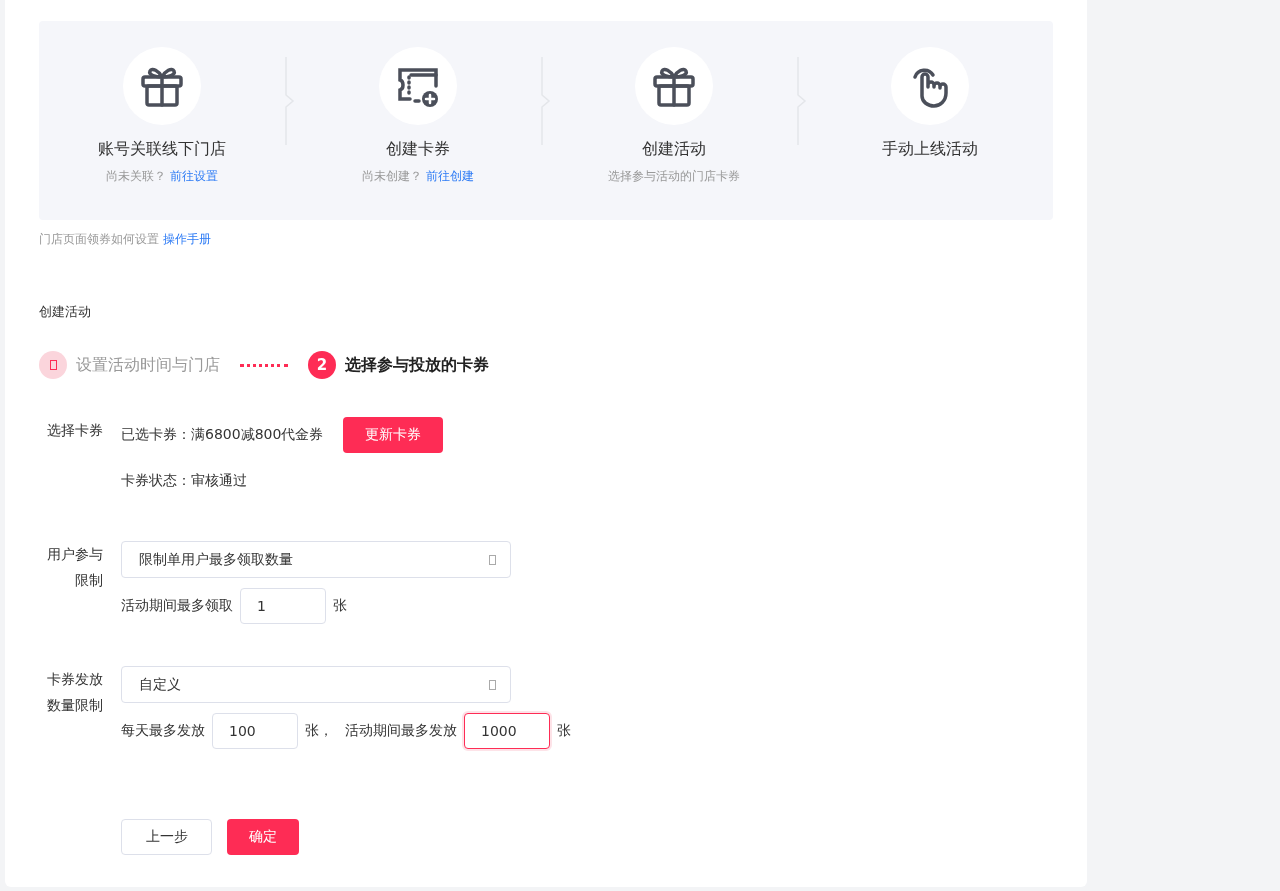 The image size is (1280, 891). Describe the element at coordinates (674, 176) in the screenshot. I see `step-hint: 选择参与活动的门店卡券` at that location.